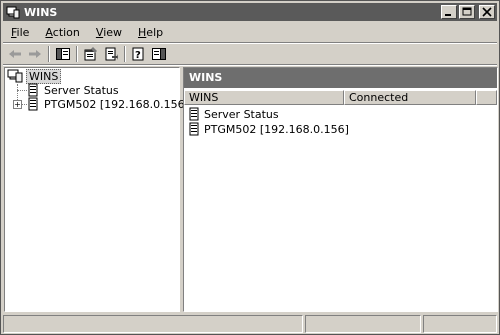 The width and height of the screenshot is (500, 335). What do you see at coordinates (250, 43) in the screenshot?
I see `menu-separator` at bounding box center [250, 43].